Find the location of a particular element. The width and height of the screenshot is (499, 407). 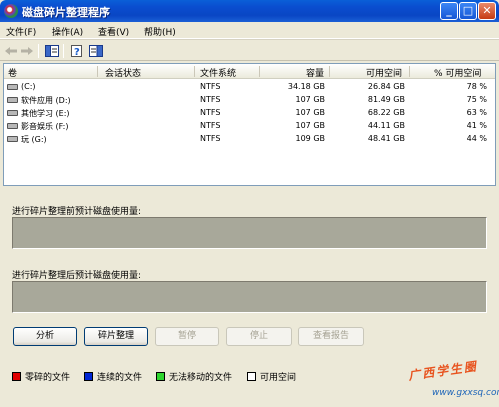

free-space-swatch is located at coordinates (251, 376).